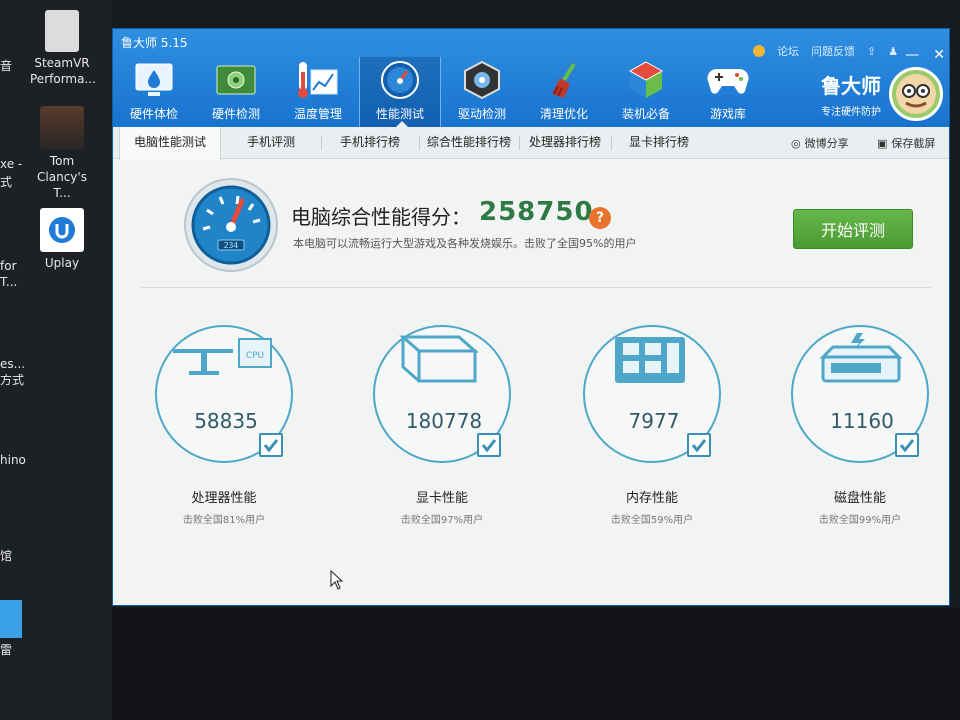 The width and height of the screenshot is (960, 720). Describe the element at coordinates (370, 143) in the screenshot. I see `tab-phone-ranking: 手机排行榜` at that location.